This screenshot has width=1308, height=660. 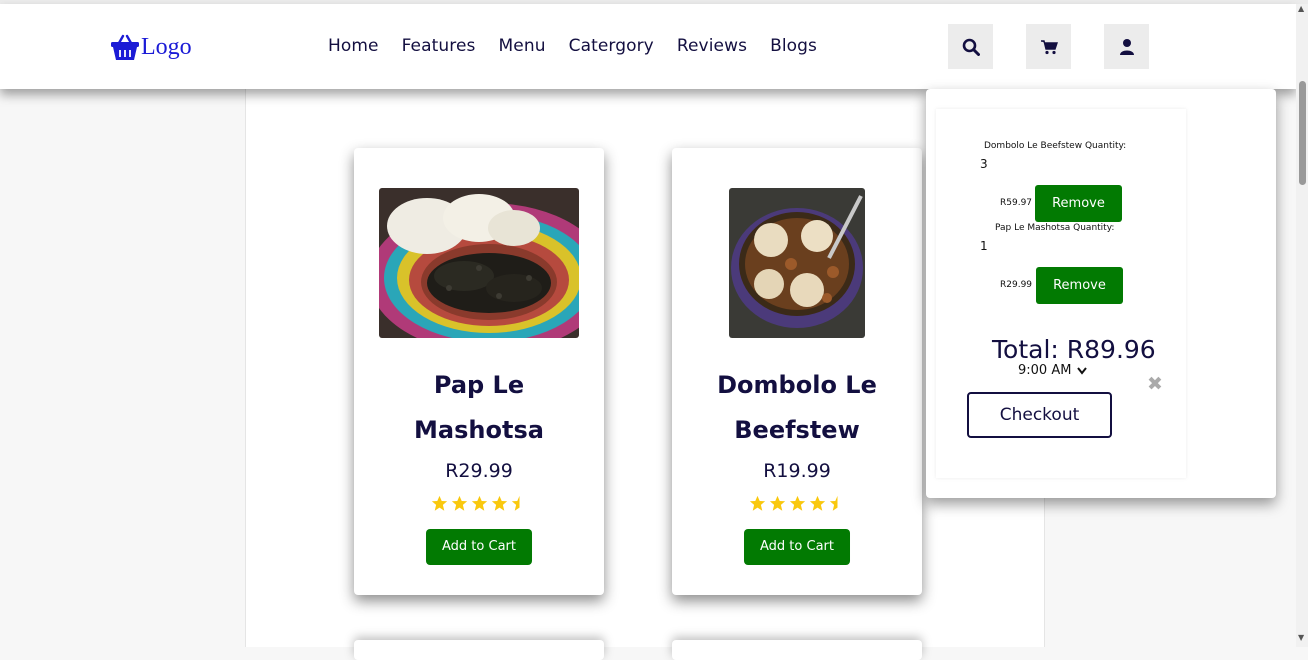 What do you see at coordinates (797, 471) in the screenshot?
I see `product-price: R19.99` at bounding box center [797, 471].